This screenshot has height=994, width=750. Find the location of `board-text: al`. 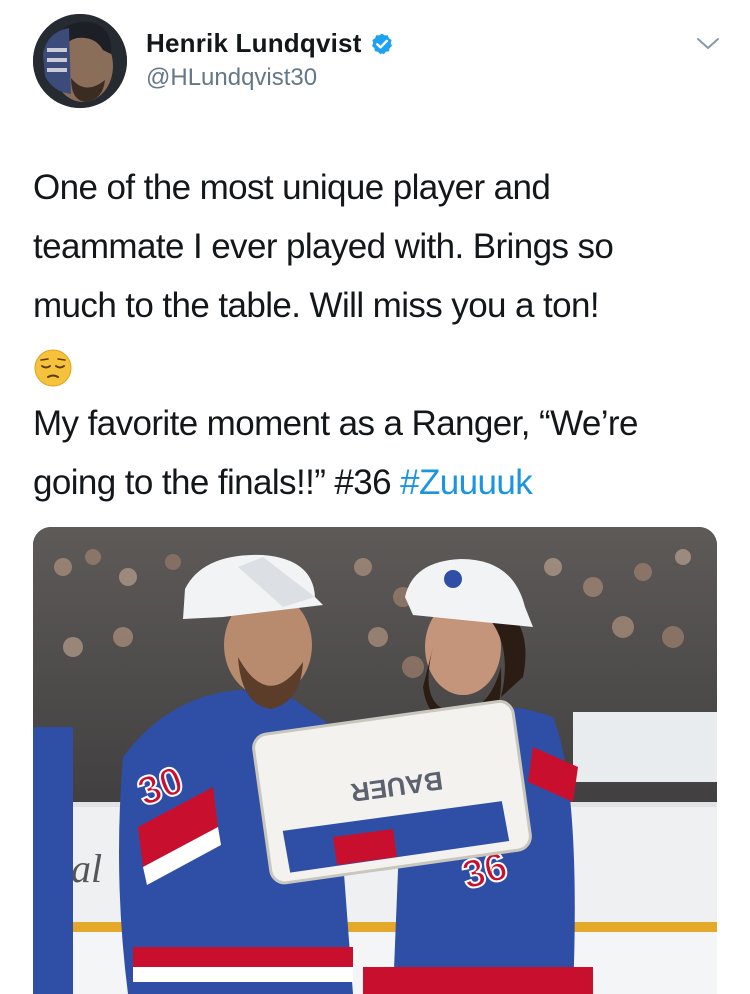

board-text: al is located at coordinates (86, 868).